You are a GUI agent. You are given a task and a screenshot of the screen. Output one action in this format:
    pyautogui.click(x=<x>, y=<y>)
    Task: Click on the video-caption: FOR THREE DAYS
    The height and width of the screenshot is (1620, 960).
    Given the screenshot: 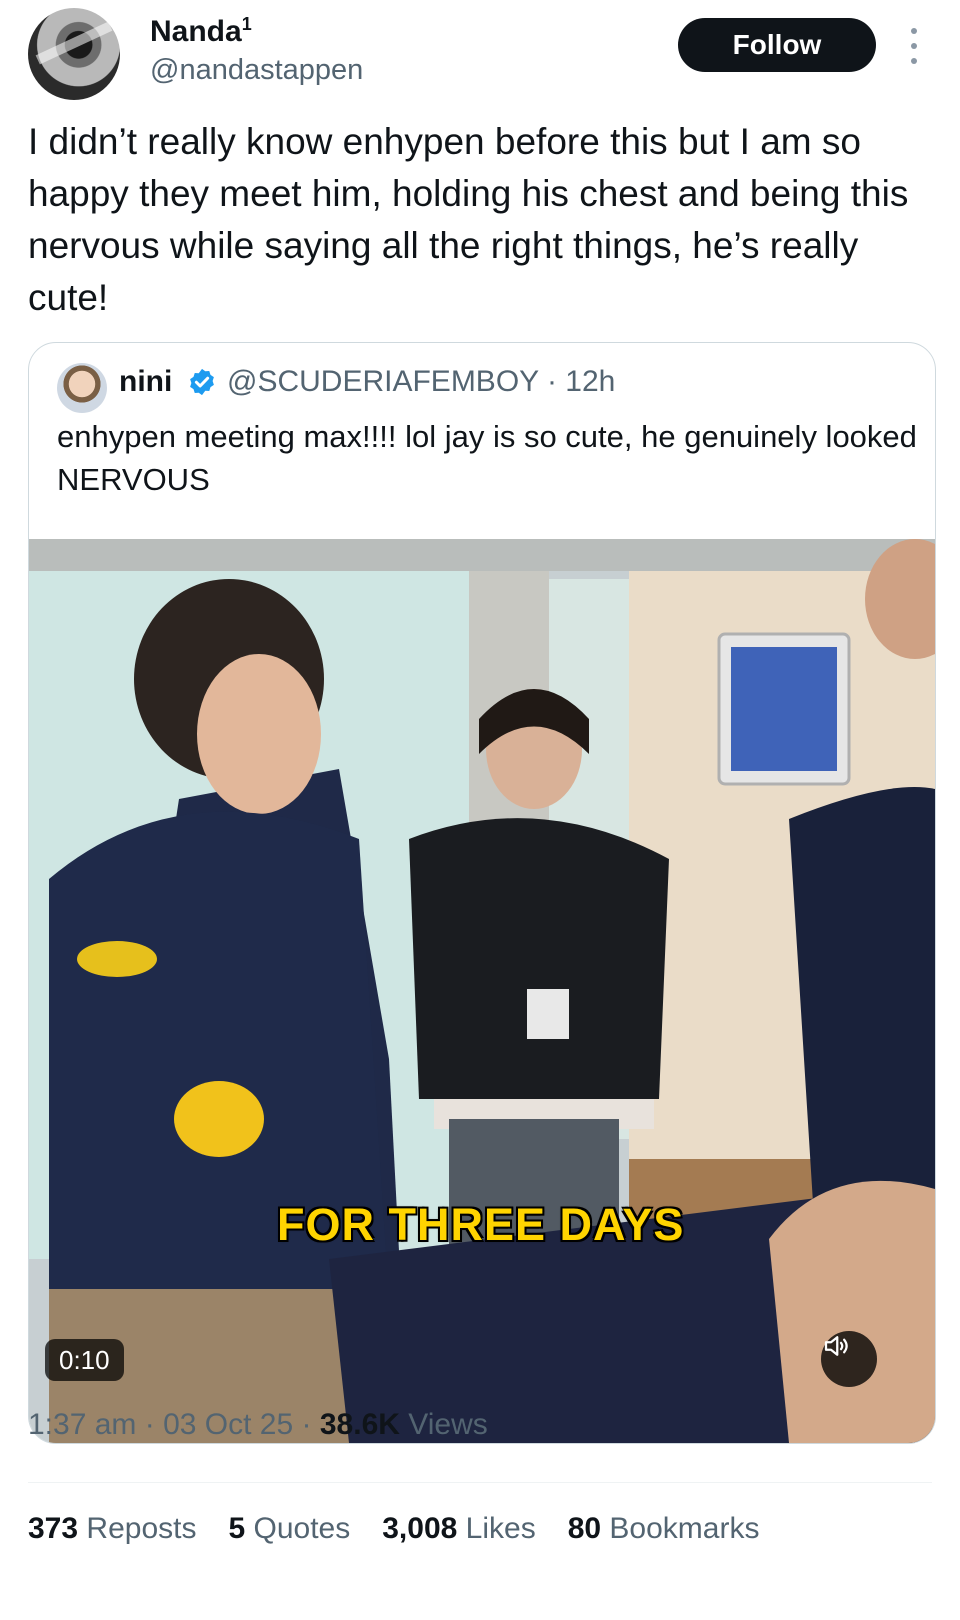 What is the action you would take?
    pyautogui.click(x=481, y=1224)
    